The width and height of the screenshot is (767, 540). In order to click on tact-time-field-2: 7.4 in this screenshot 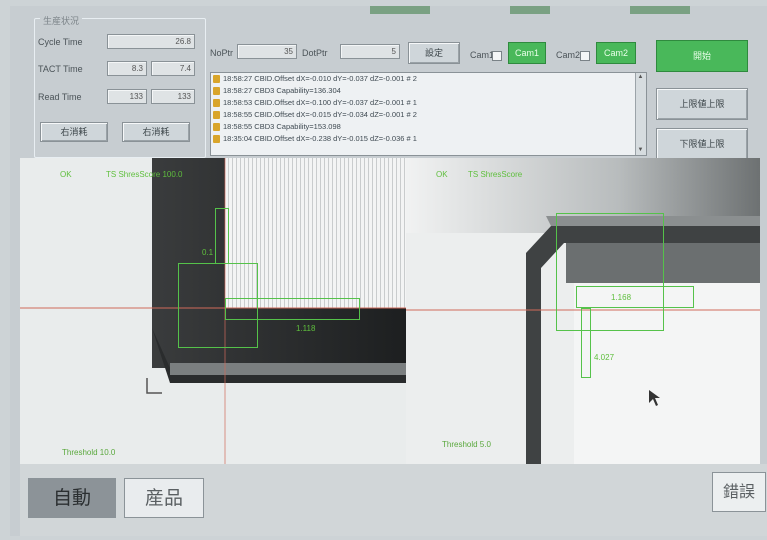, I will do `click(173, 68)`.